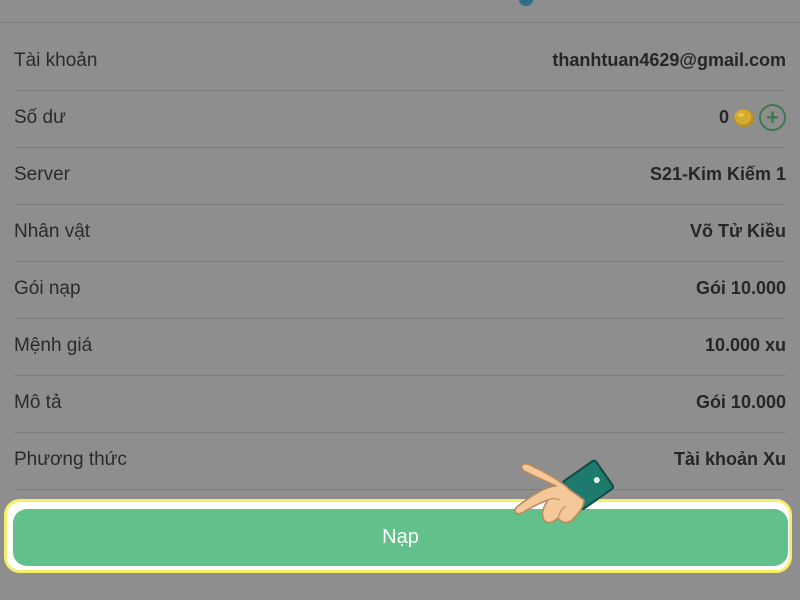 The width and height of the screenshot is (800, 600). I want to click on row-character: Nhân vật Võ Tử Kiều, so click(400, 233).